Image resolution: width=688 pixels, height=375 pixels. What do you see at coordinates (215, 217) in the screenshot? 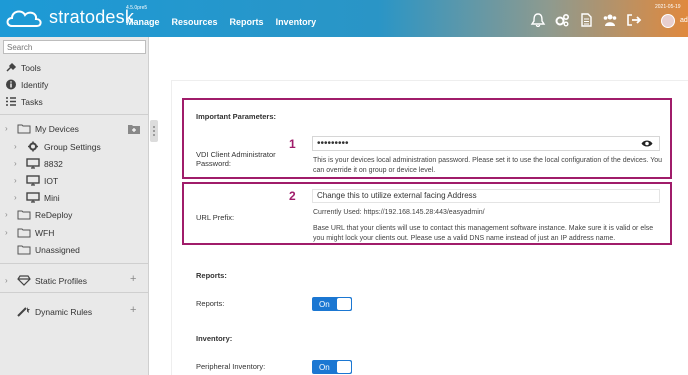
I see `url-prefix-label: URL Prefix:` at bounding box center [215, 217].